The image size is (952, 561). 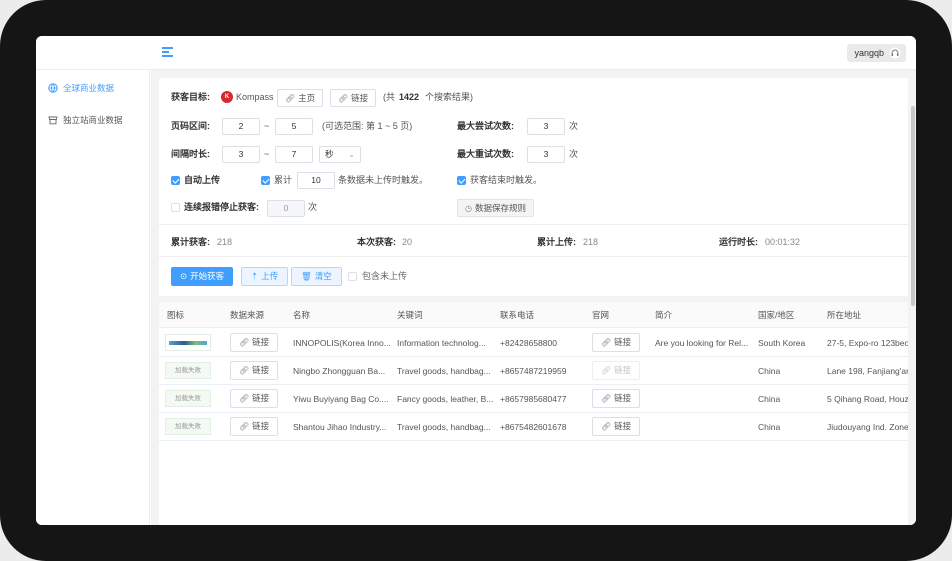 I want to click on country: China, so click(x=769, y=371).